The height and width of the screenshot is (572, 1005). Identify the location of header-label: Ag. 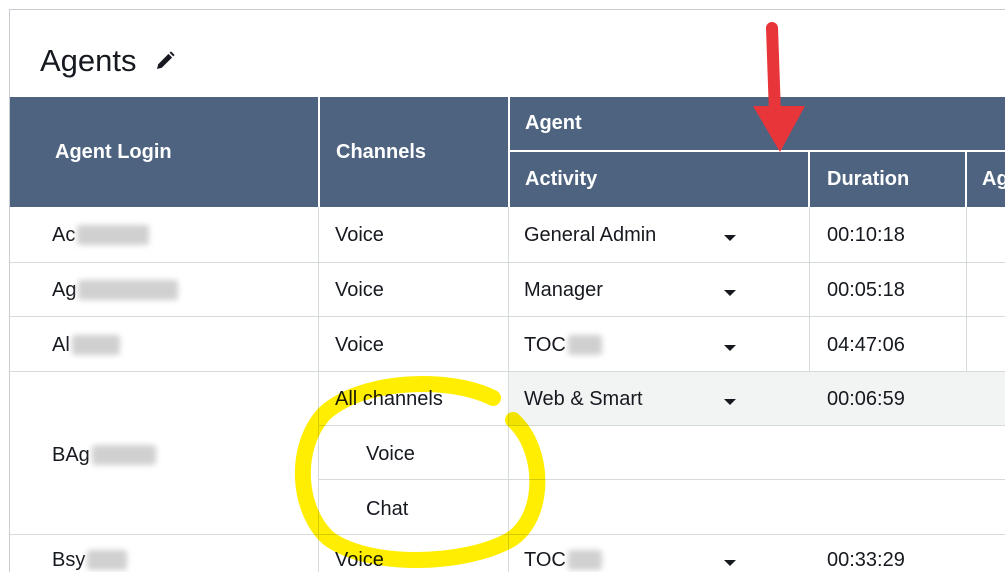
(993, 179).